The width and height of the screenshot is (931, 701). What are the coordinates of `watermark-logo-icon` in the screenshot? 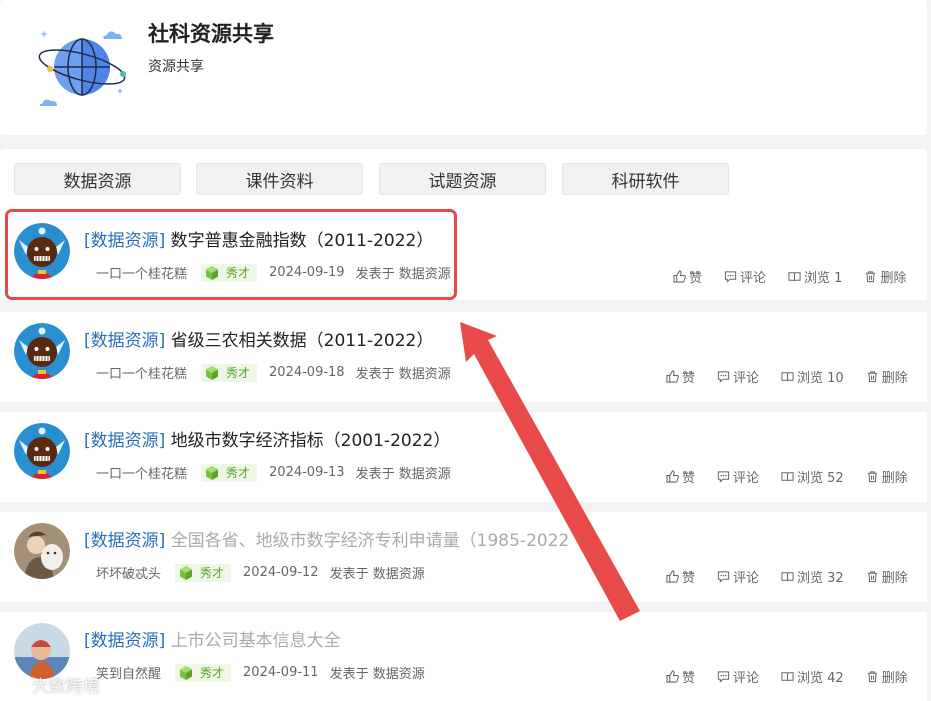 It's located at (15, 684).